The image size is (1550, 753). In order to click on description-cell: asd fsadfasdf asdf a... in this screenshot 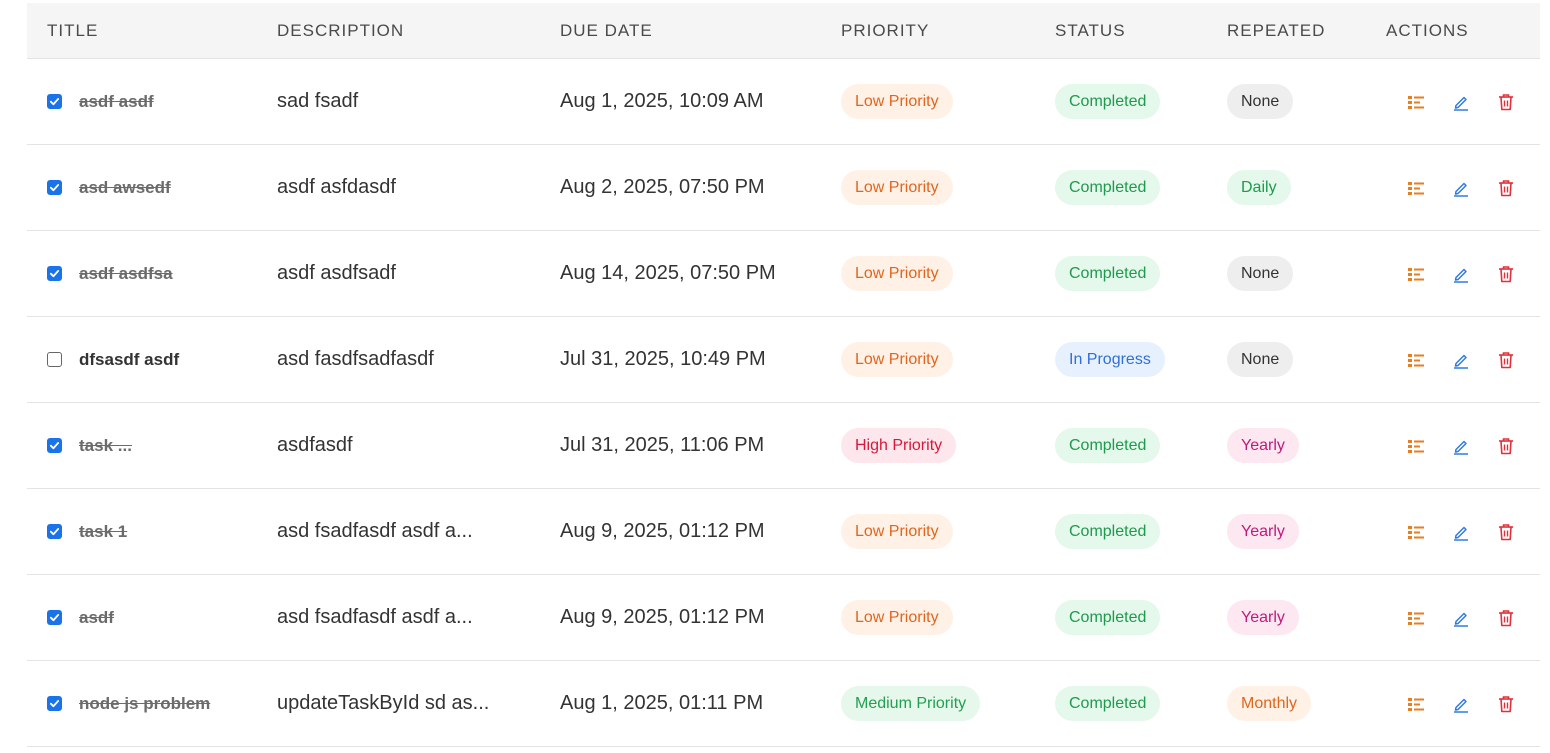, I will do `click(398, 617)`.